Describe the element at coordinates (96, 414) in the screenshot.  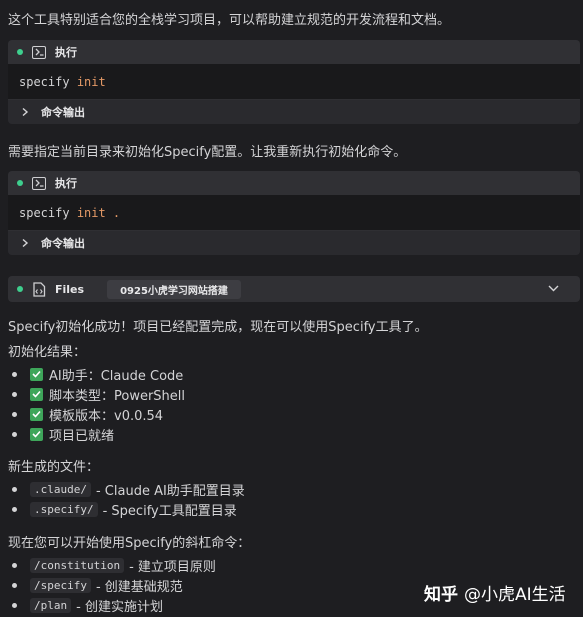
I see `list-item: 模板版本：v0.0.54` at that location.